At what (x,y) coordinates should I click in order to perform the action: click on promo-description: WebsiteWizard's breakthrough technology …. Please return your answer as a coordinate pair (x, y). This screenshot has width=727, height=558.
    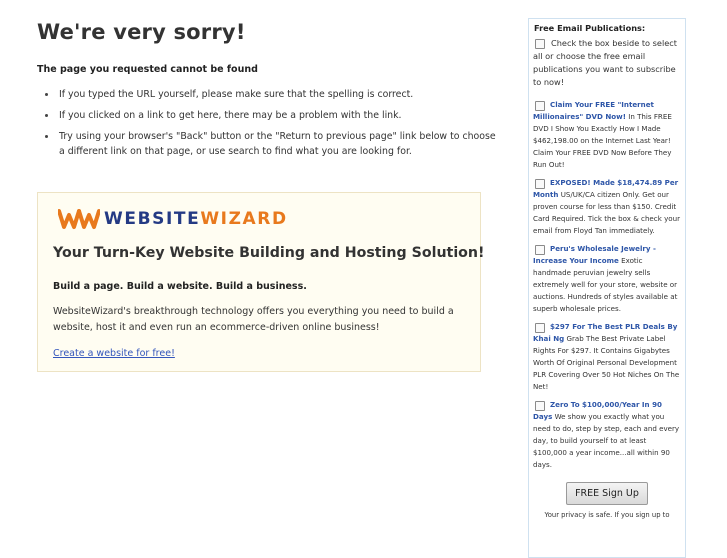
    Looking at the image, I should click on (253, 319).